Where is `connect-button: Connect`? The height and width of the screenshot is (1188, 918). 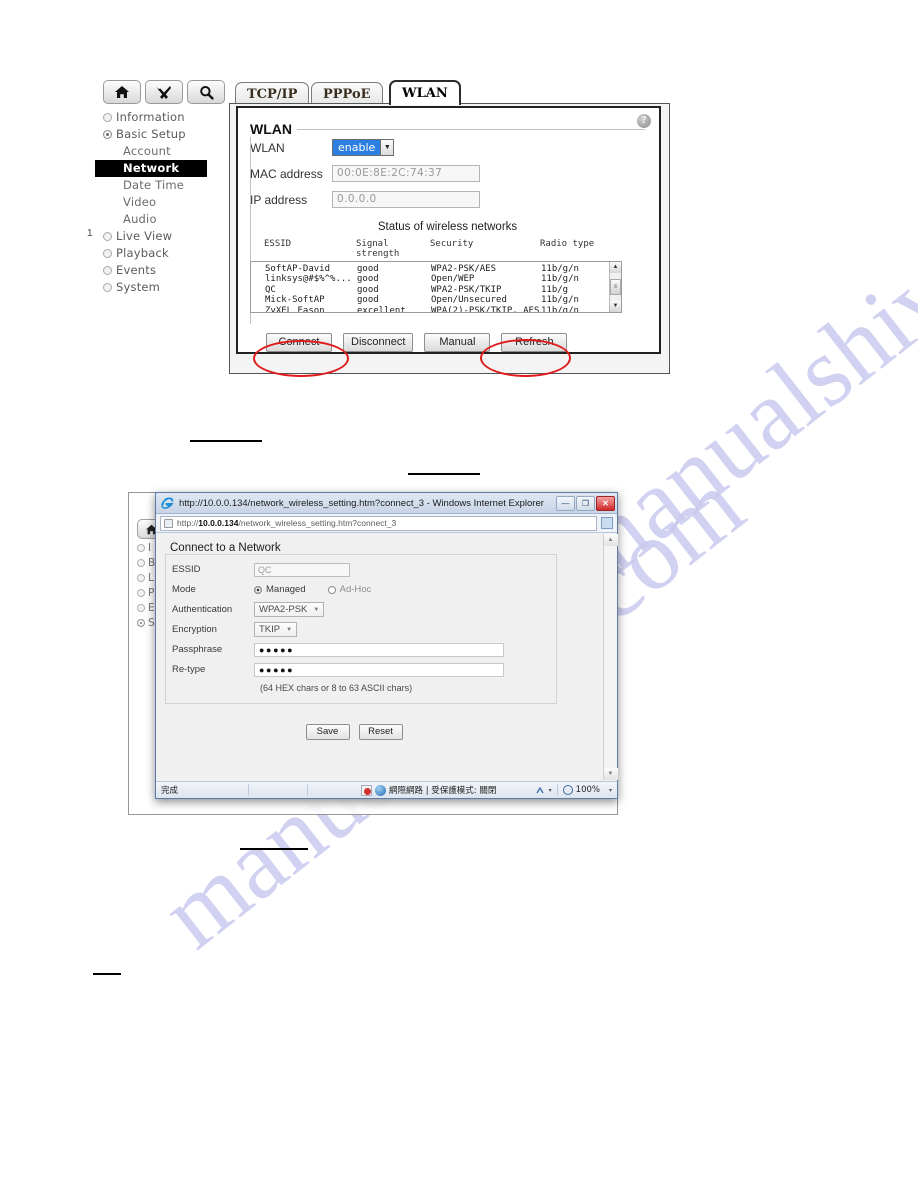 connect-button: Connect is located at coordinates (299, 342).